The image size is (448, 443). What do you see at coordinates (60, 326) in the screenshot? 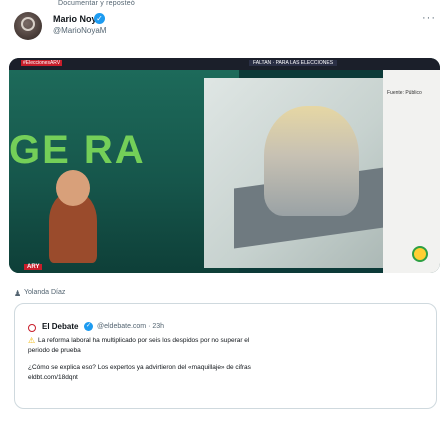
I see `quoted-author-name: El Debate` at bounding box center [60, 326].